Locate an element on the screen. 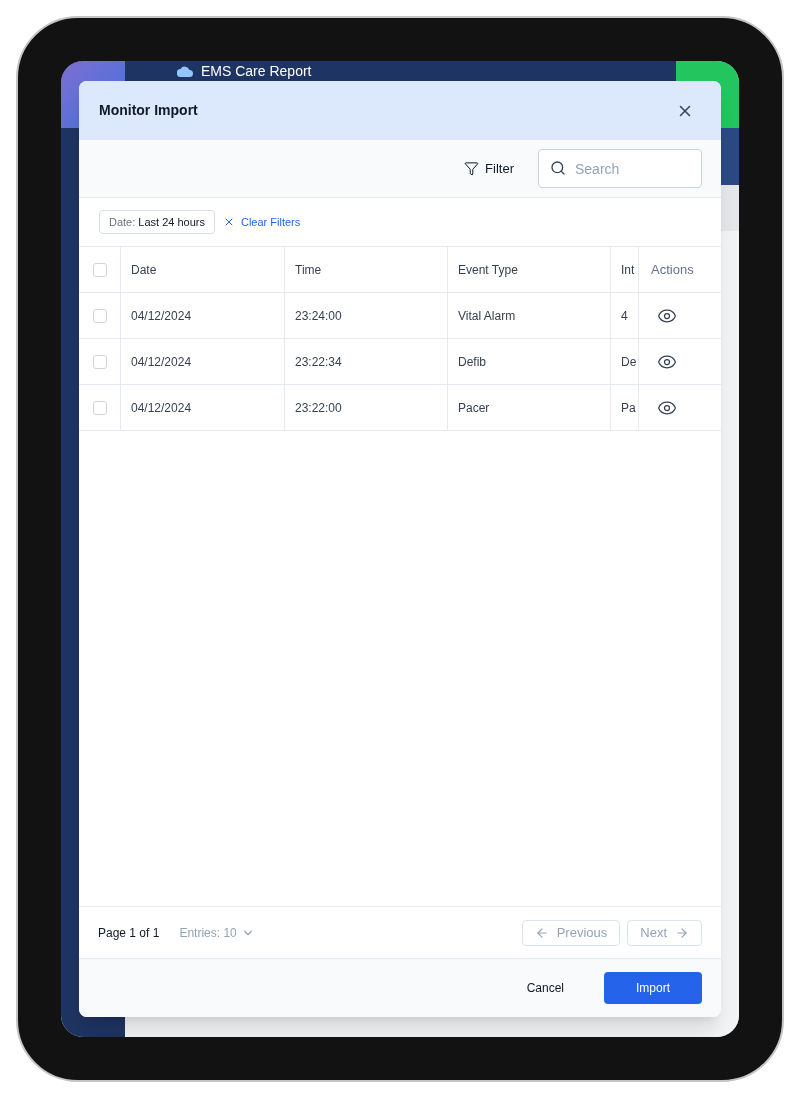 This screenshot has width=800, height=1099. column-header: Actions is located at coordinates (672, 269).